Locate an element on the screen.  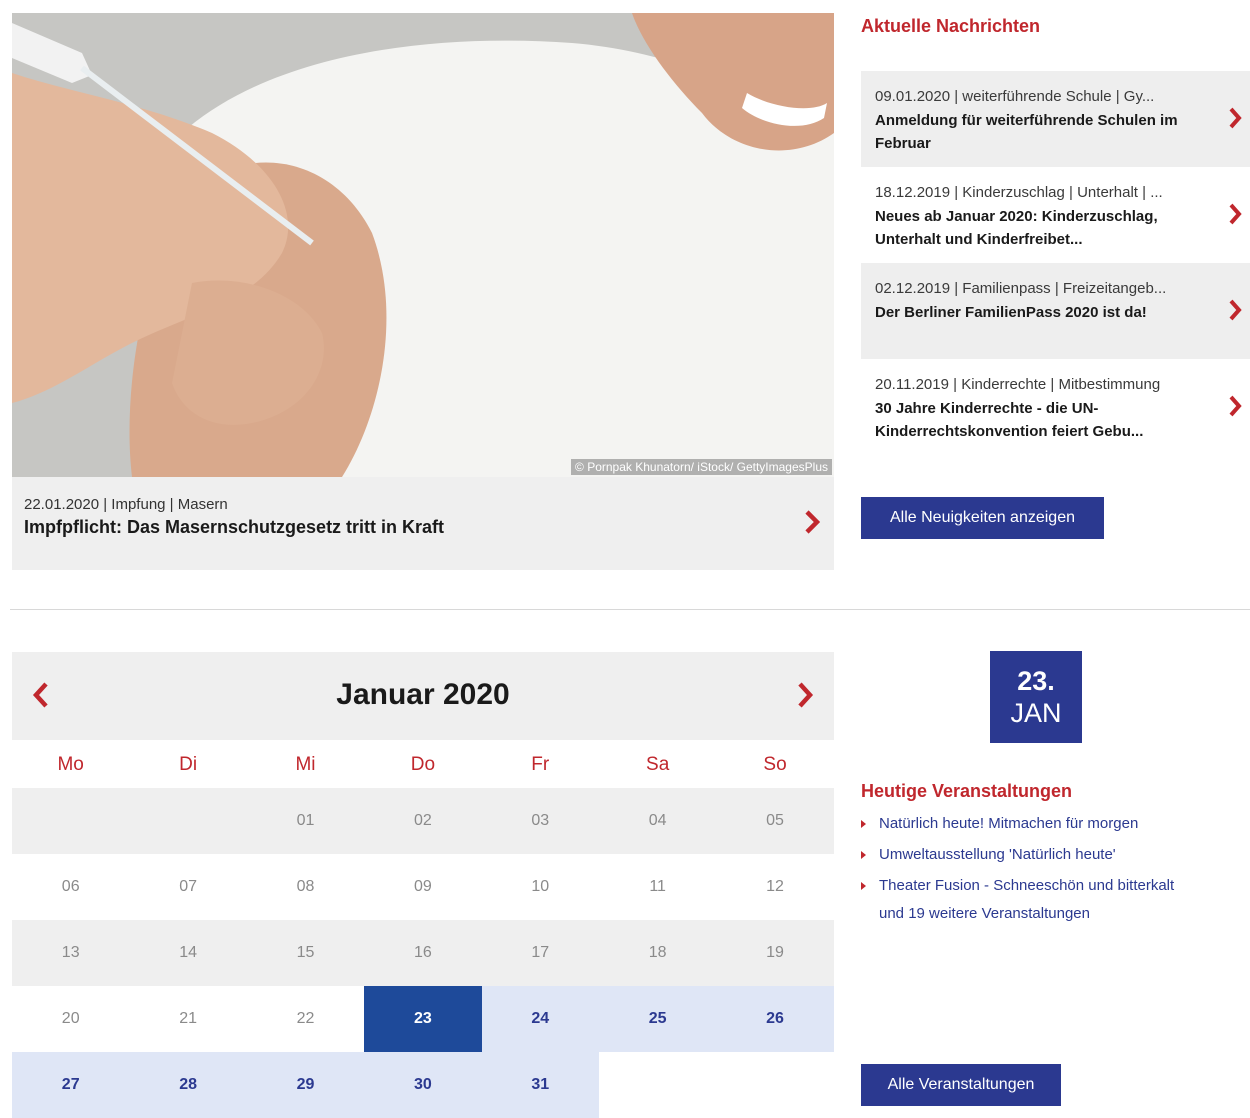
weekday-label: Mi is located at coordinates (305, 764).